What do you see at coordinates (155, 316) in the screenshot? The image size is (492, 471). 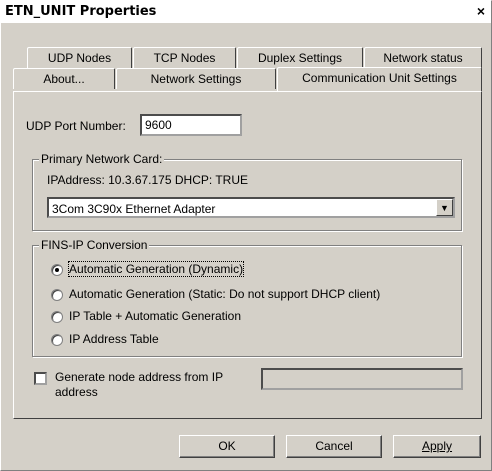 I see `radio-label: IP Table + Automatic Generation` at bounding box center [155, 316].